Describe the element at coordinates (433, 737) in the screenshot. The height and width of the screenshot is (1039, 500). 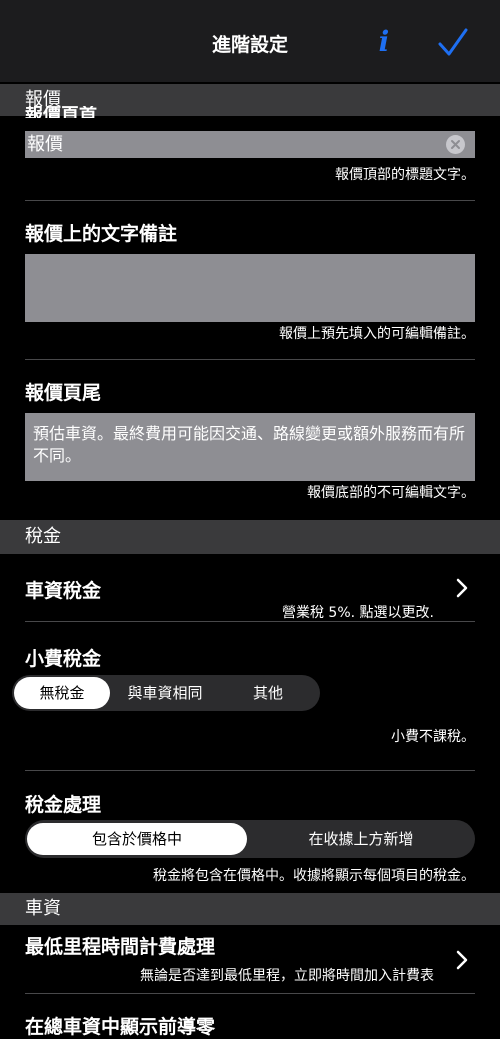
I see `tip-tax-hint: 小費不課稅。` at that location.